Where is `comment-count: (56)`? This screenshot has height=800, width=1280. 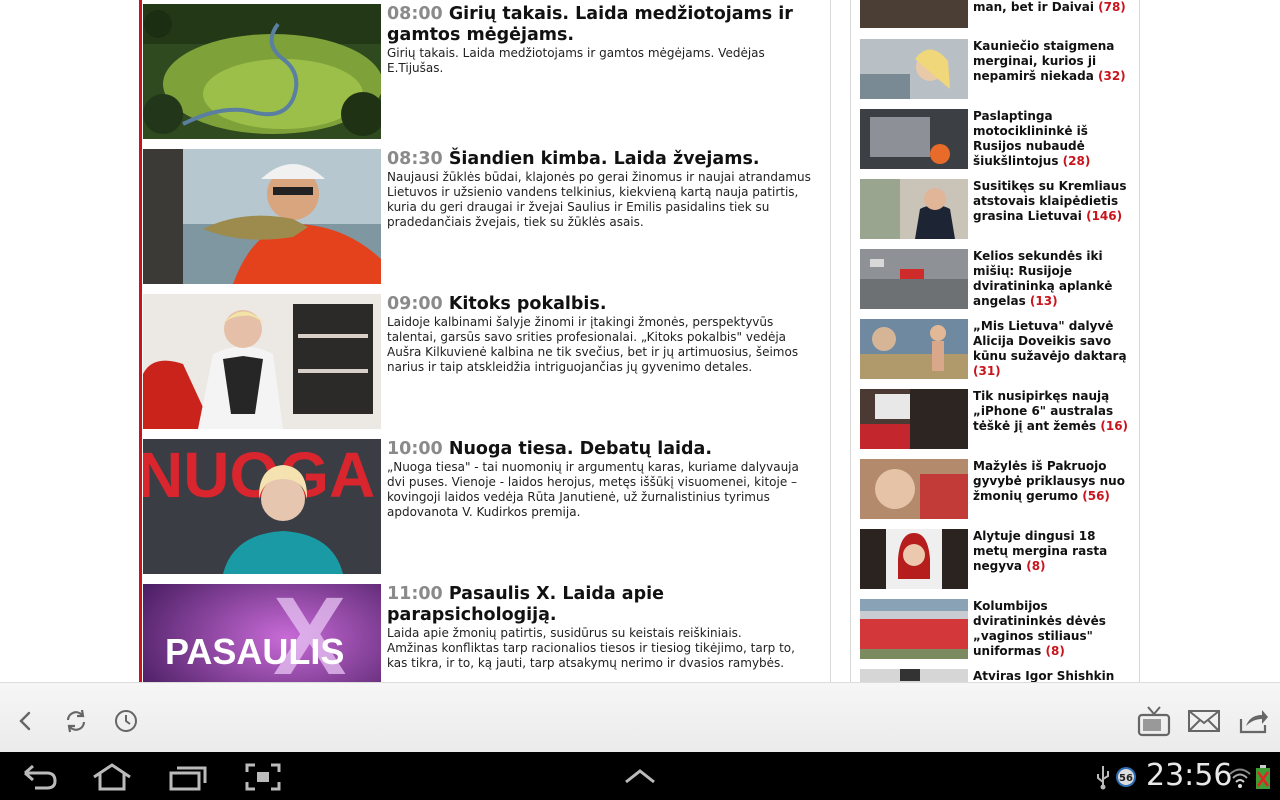
comment-count: (56) is located at coordinates (1096, 496).